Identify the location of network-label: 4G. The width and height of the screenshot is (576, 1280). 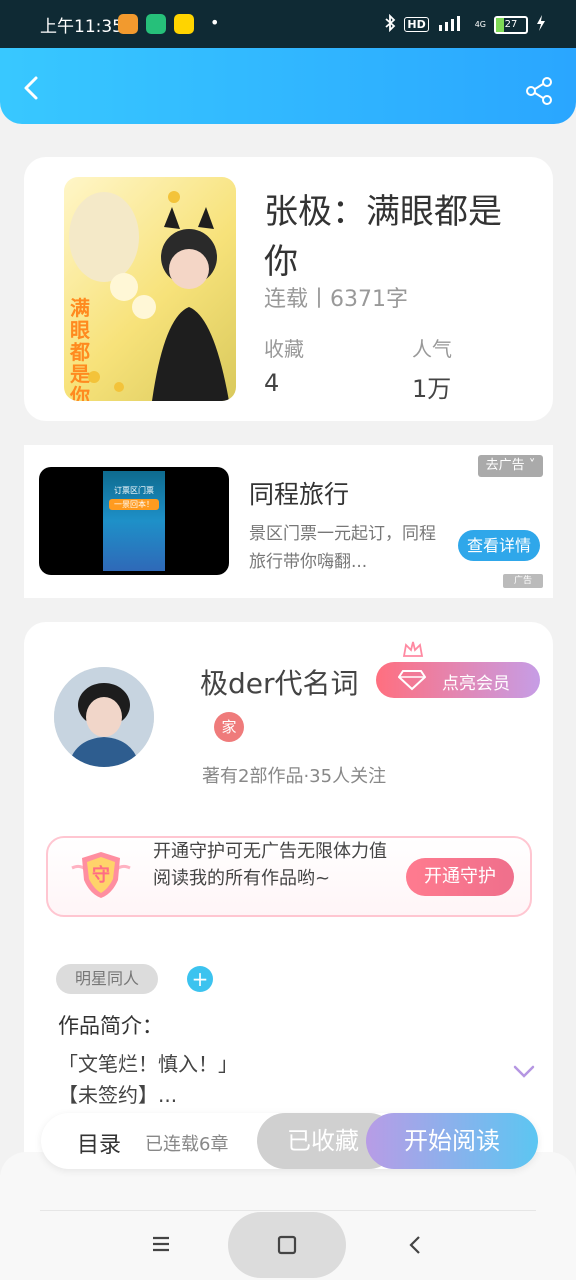
(480, 24).